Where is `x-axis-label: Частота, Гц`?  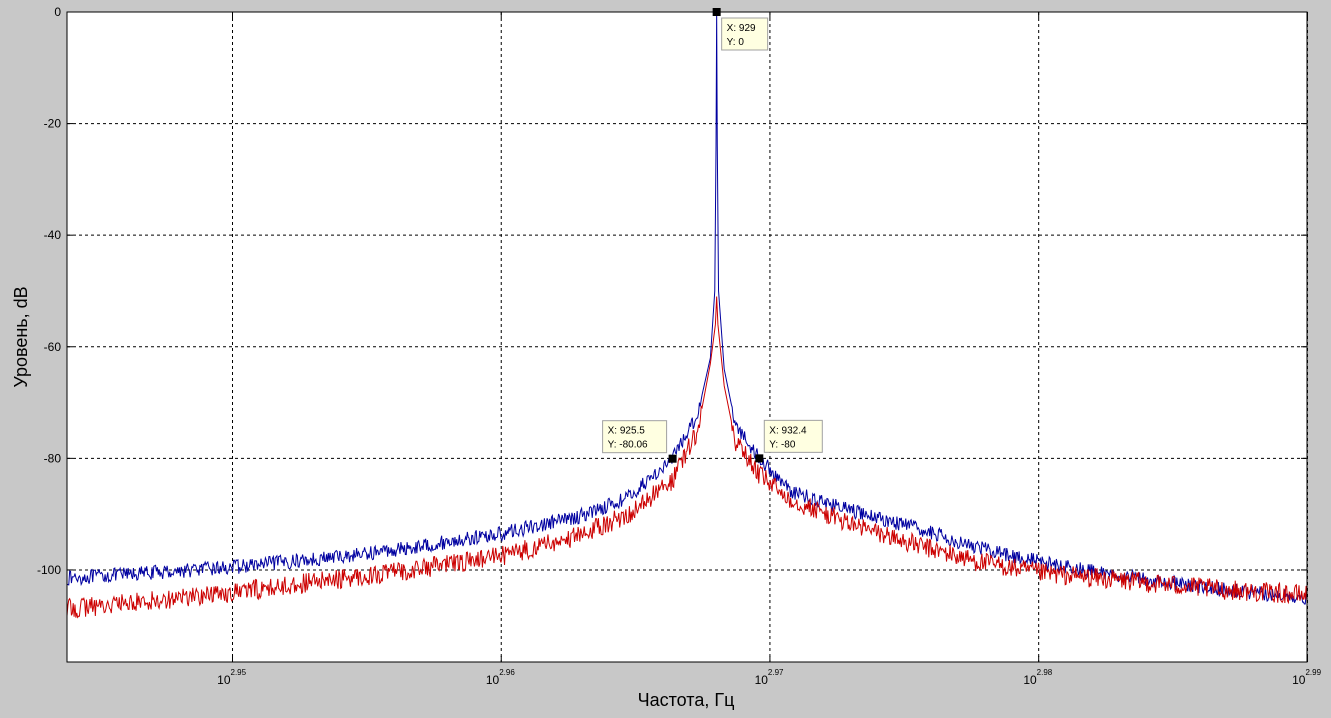 x-axis-label: Частота, Гц is located at coordinates (686, 700).